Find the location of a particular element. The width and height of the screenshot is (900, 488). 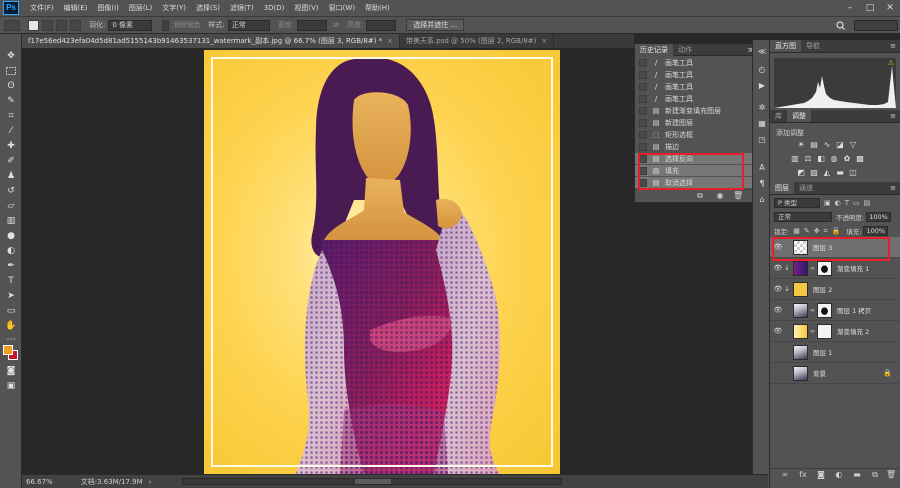

warning-icon: ⚠ is located at coordinates (891, 63).